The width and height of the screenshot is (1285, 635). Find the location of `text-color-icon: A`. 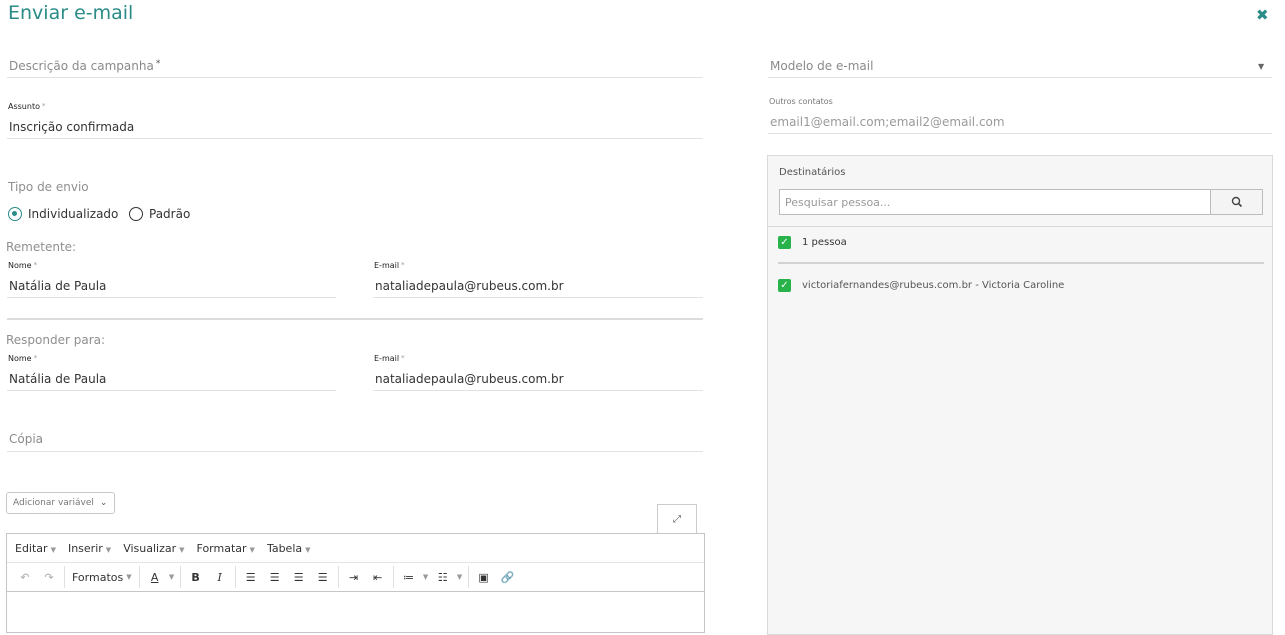

text-color-icon: A is located at coordinates (155, 577).